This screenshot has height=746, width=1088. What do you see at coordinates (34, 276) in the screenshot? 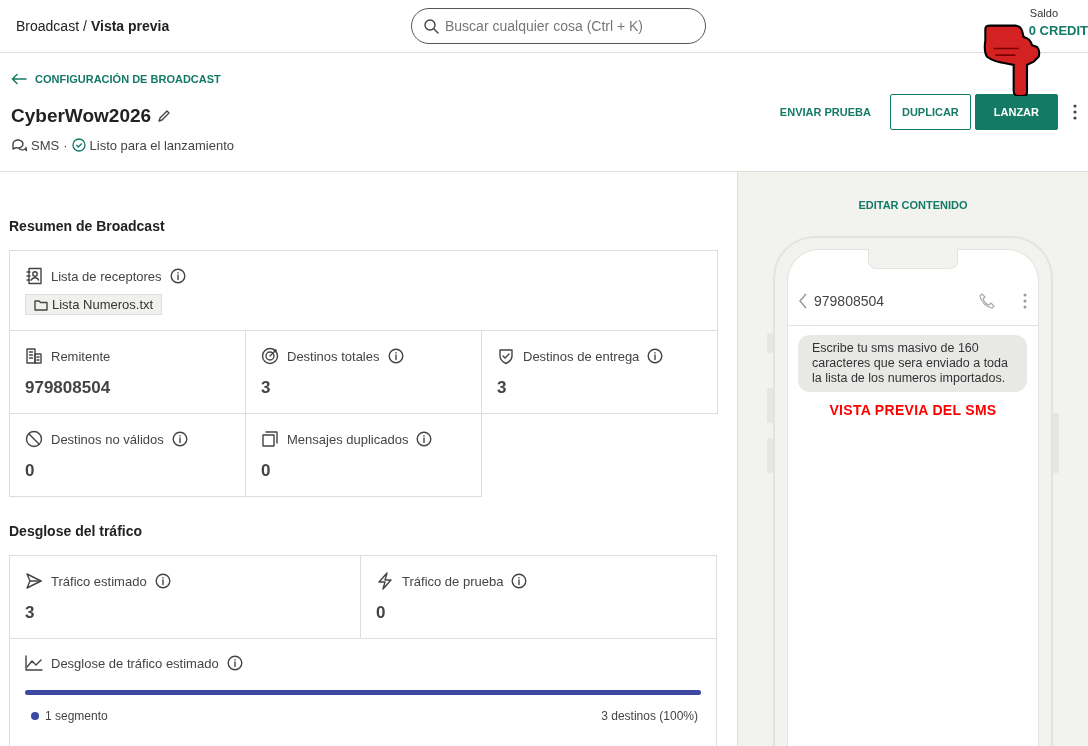
I see `contact-book-icon` at bounding box center [34, 276].